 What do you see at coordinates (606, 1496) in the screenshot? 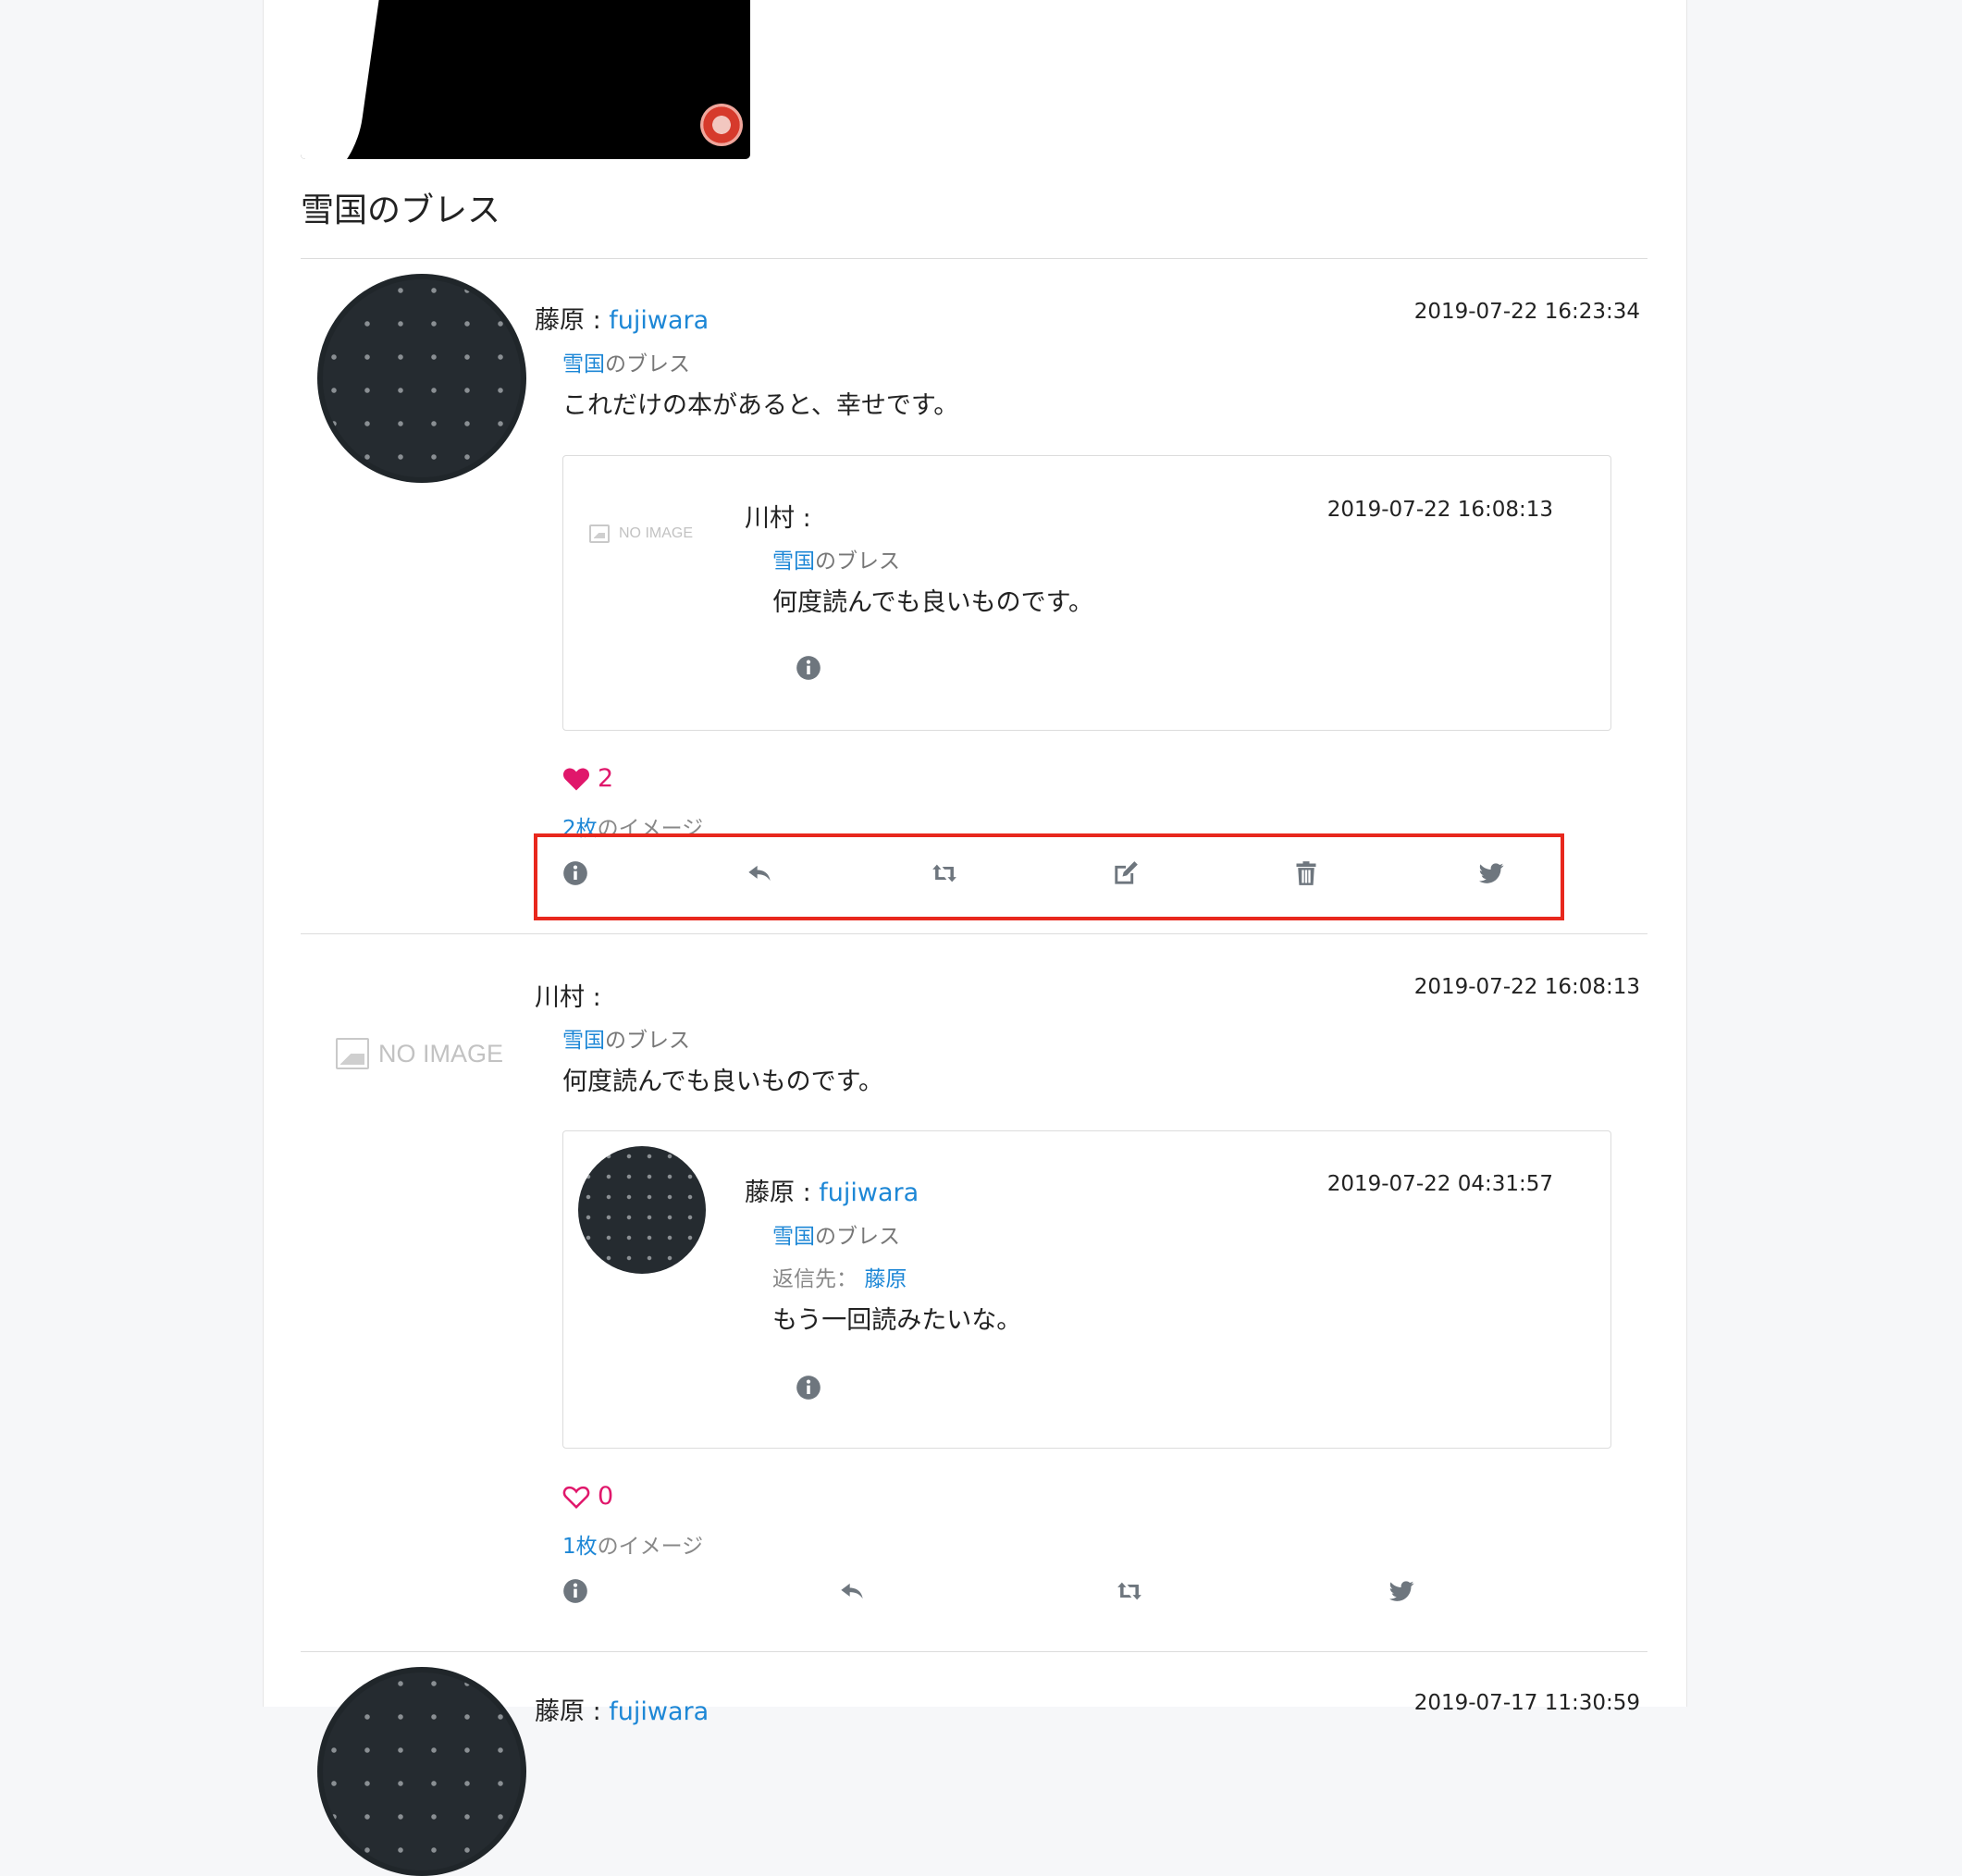
I see `like-count: 0` at bounding box center [606, 1496].